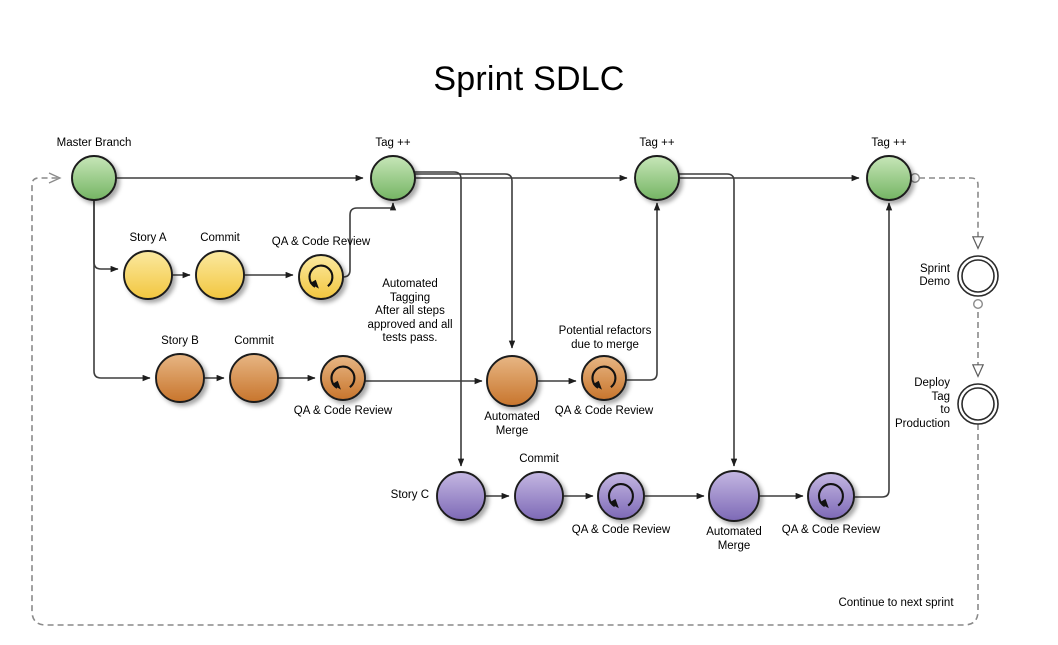 The height and width of the screenshot is (645, 1058). I want to click on edge-qa-b2-to-tag2, so click(643, 291).